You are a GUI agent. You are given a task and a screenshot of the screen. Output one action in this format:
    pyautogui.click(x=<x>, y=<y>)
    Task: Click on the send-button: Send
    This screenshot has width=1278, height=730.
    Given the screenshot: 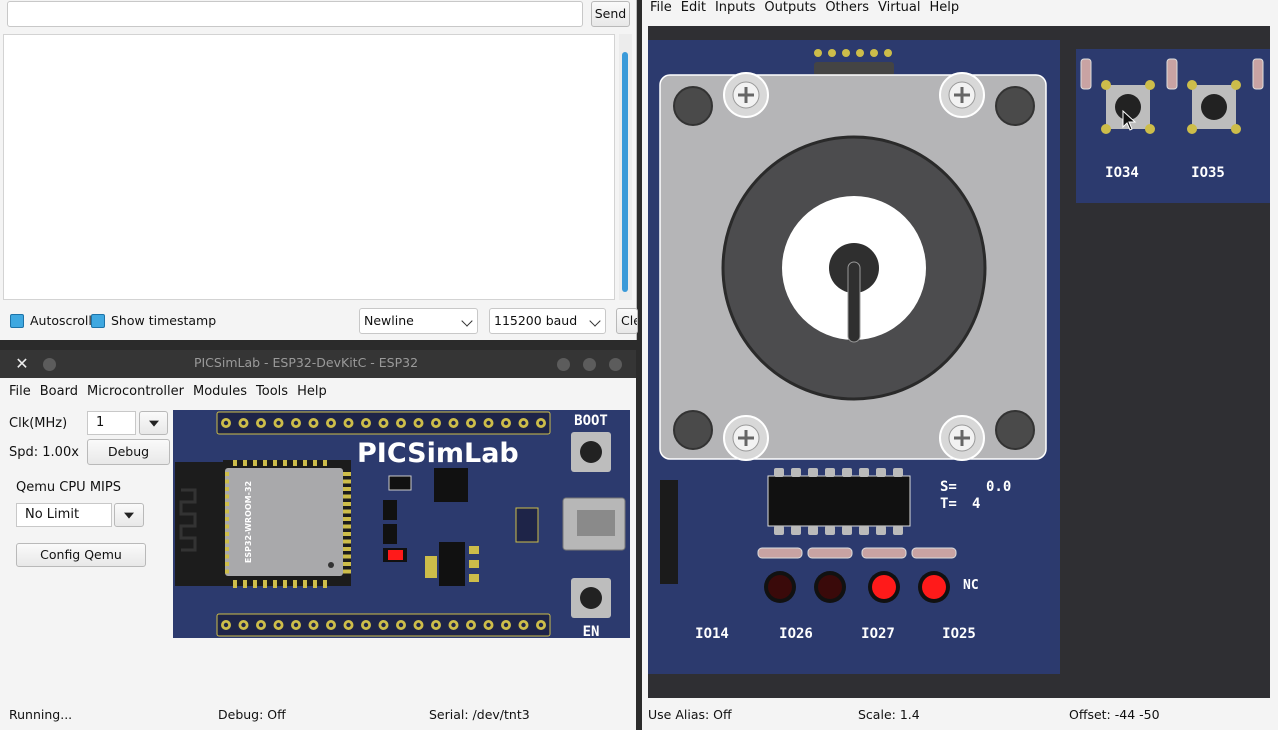 What is the action you would take?
    pyautogui.click(x=610, y=14)
    